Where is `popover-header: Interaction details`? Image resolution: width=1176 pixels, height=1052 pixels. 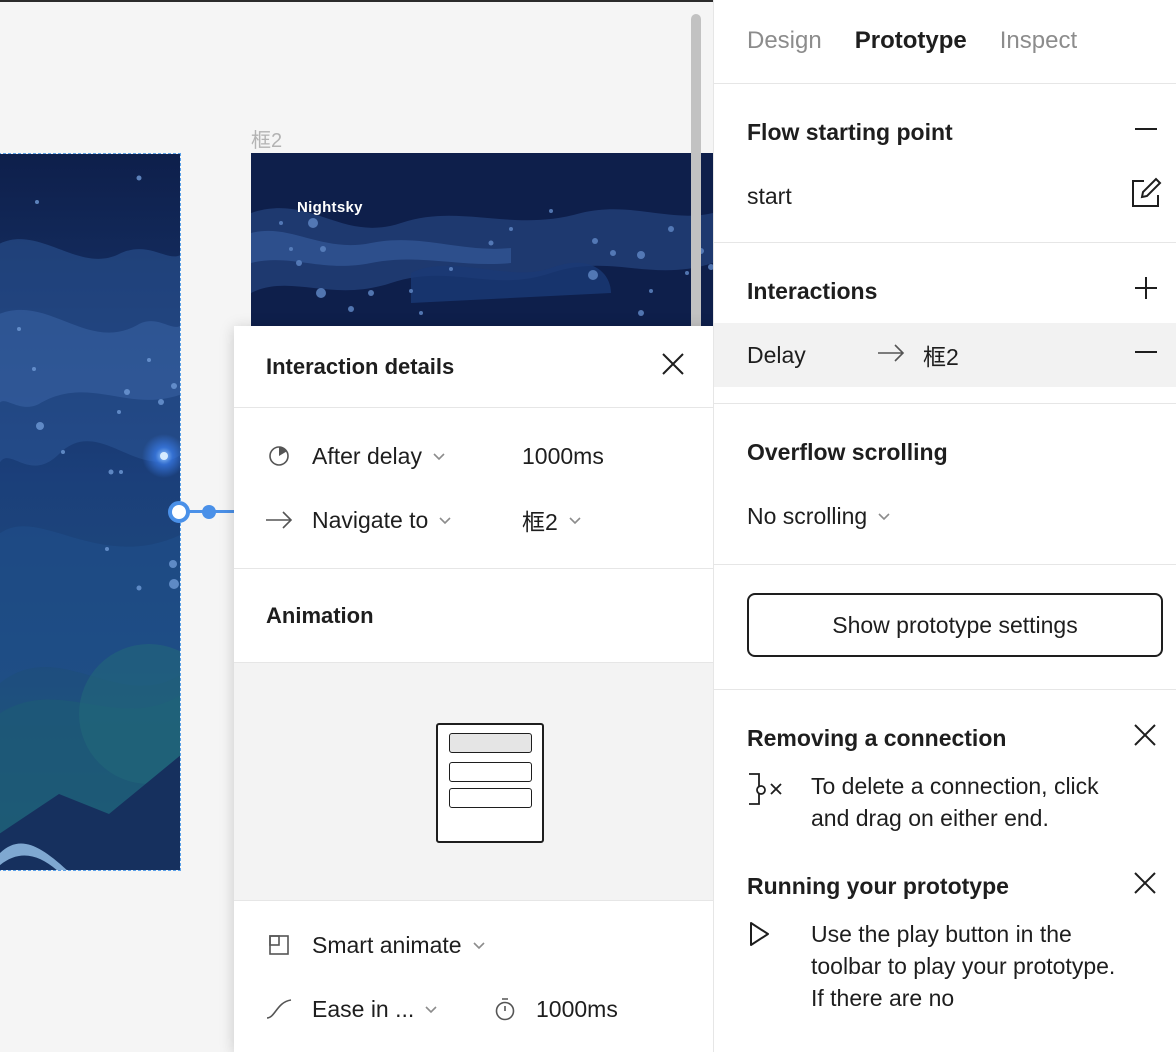 popover-header: Interaction details is located at coordinates (474, 367).